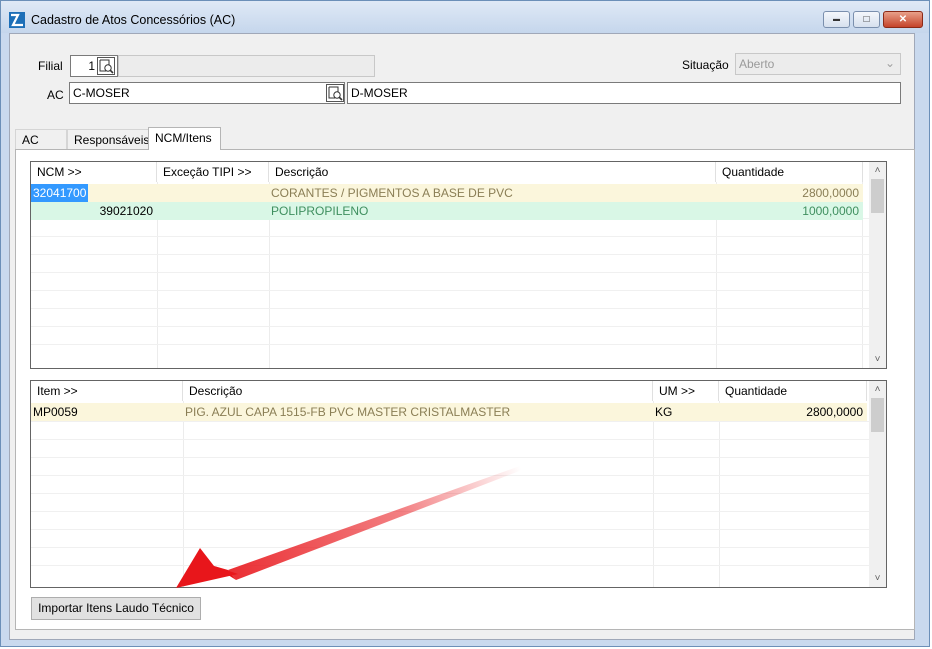 The height and width of the screenshot is (649, 932). I want to click on ac-description-value: D-MOSER, so click(379, 93).